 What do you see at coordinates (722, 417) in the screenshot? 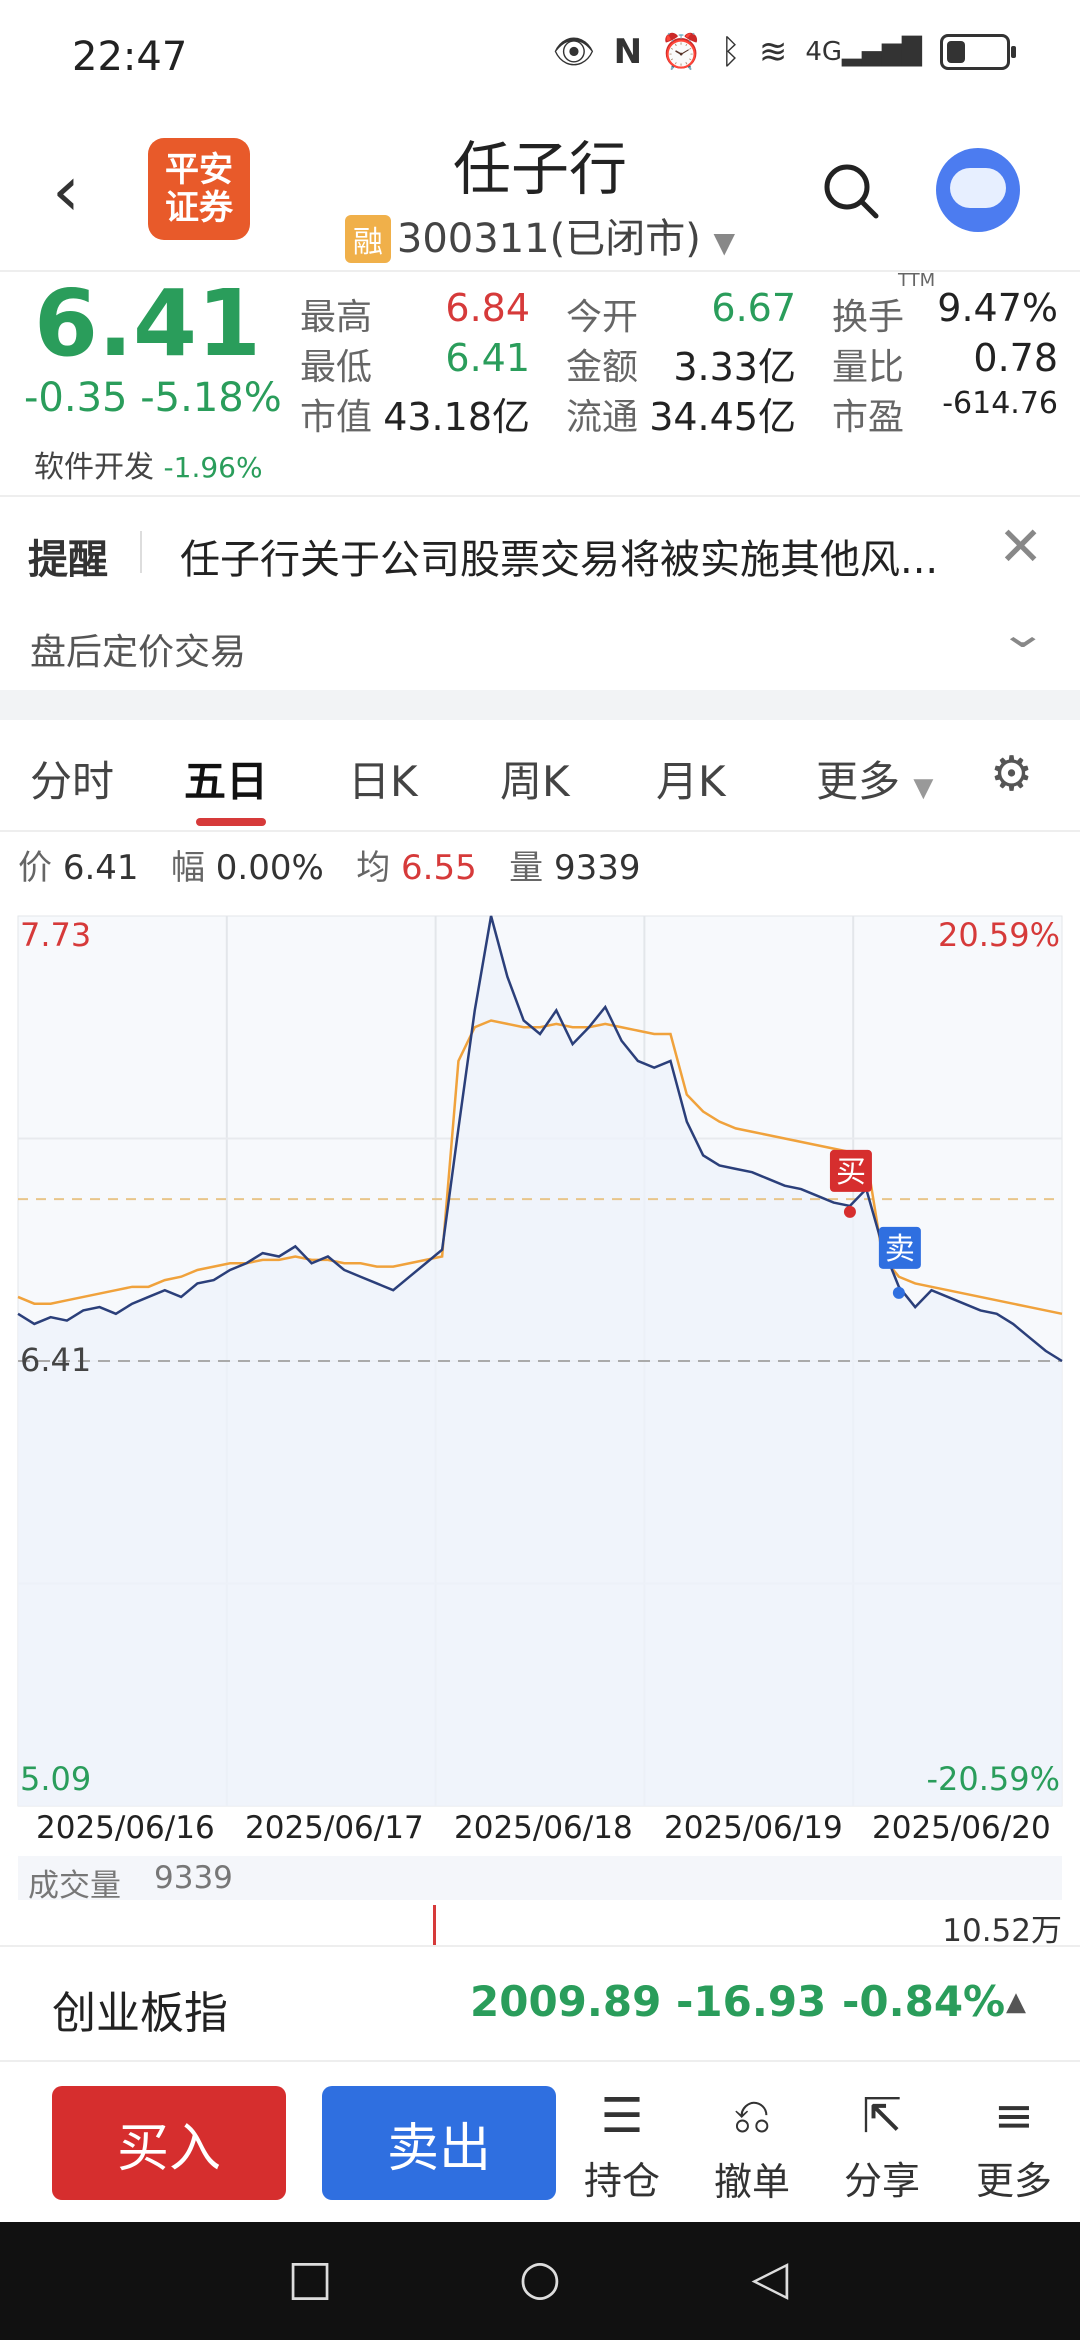
I see `quote-field-value: 34.45亿` at bounding box center [722, 417].